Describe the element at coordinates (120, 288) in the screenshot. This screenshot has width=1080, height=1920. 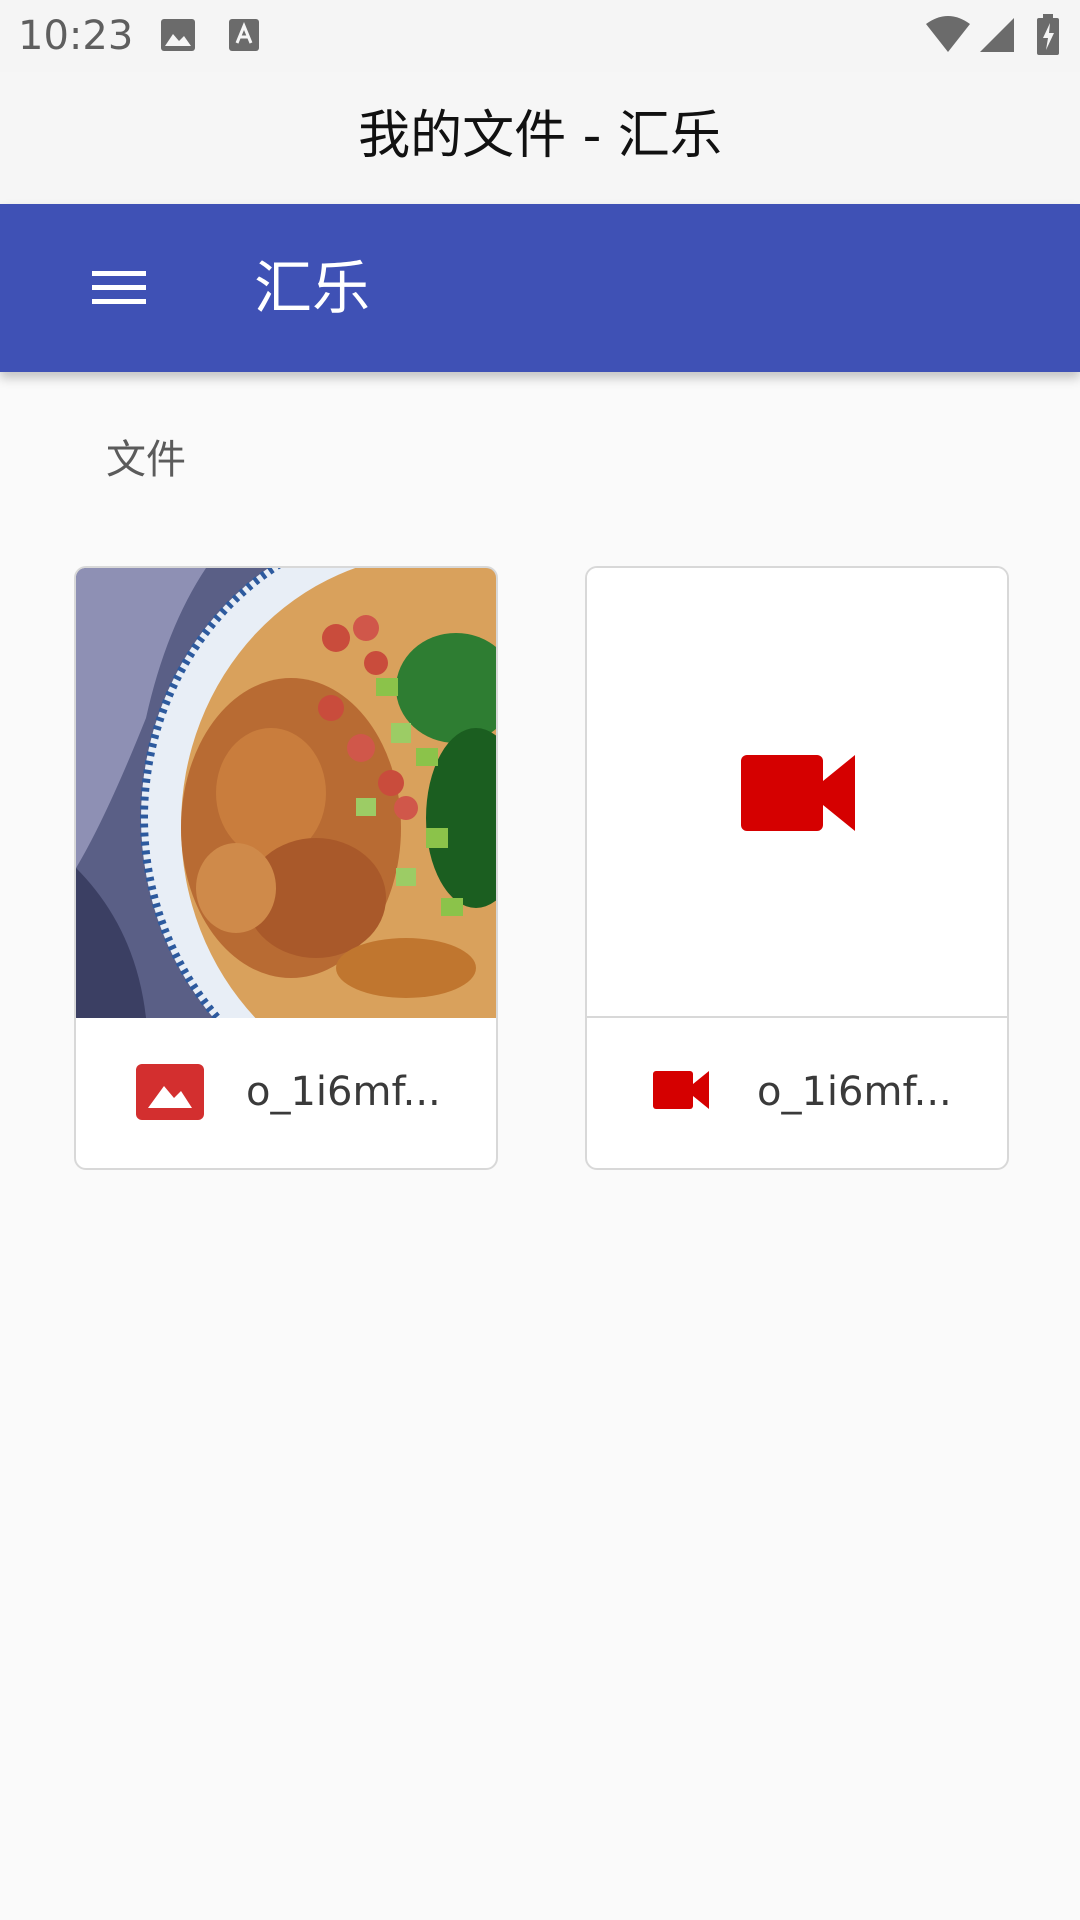
I see `menu-button` at that location.